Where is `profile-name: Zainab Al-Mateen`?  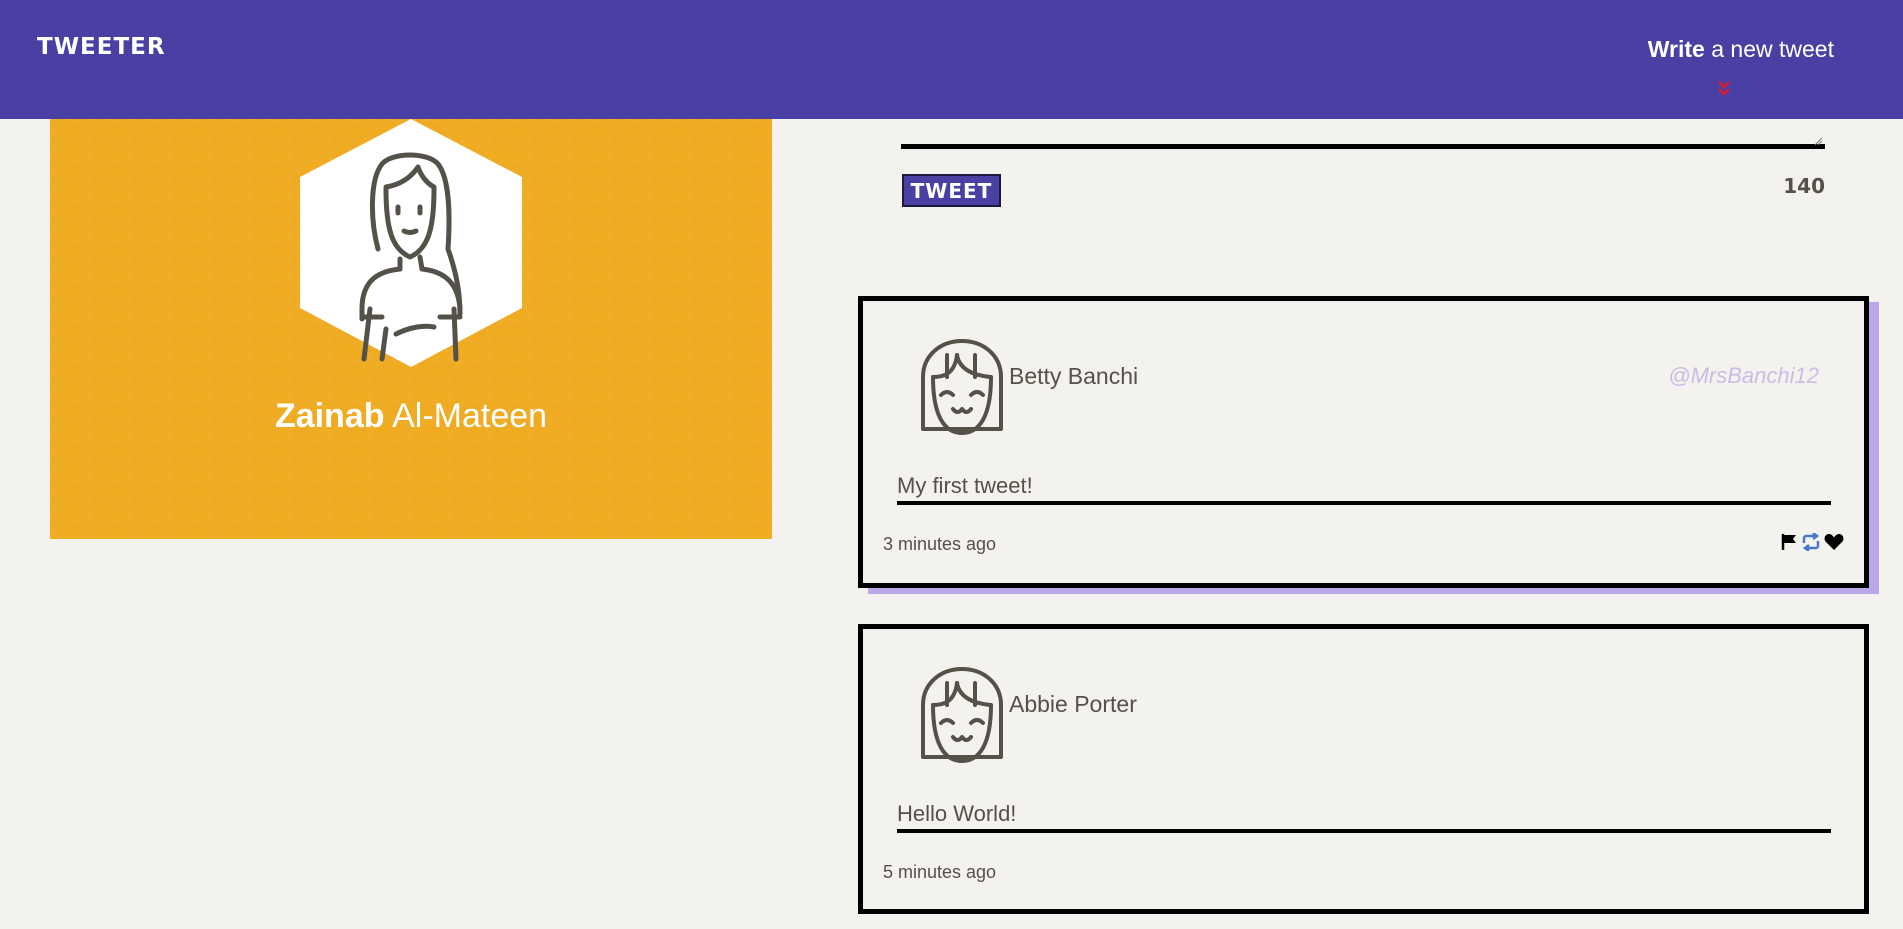
profile-name: Zainab Al-Mateen is located at coordinates (411, 416).